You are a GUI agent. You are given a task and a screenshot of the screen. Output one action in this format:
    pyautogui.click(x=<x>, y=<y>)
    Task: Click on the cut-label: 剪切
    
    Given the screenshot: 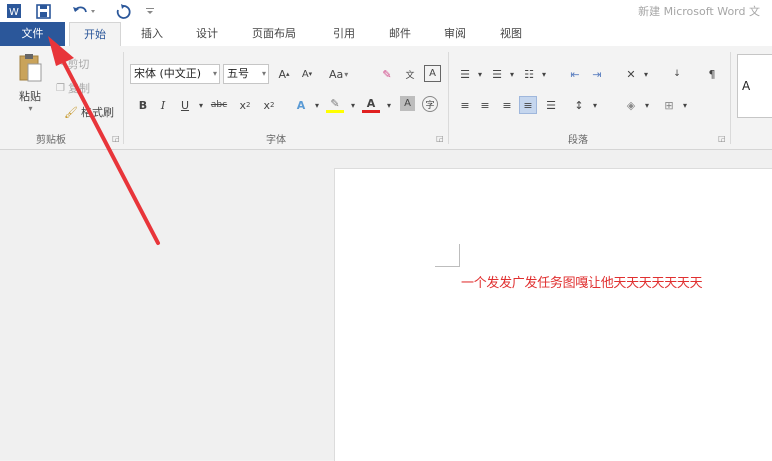 What is the action you would take?
    pyautogui.click(x=78, y=64)
    